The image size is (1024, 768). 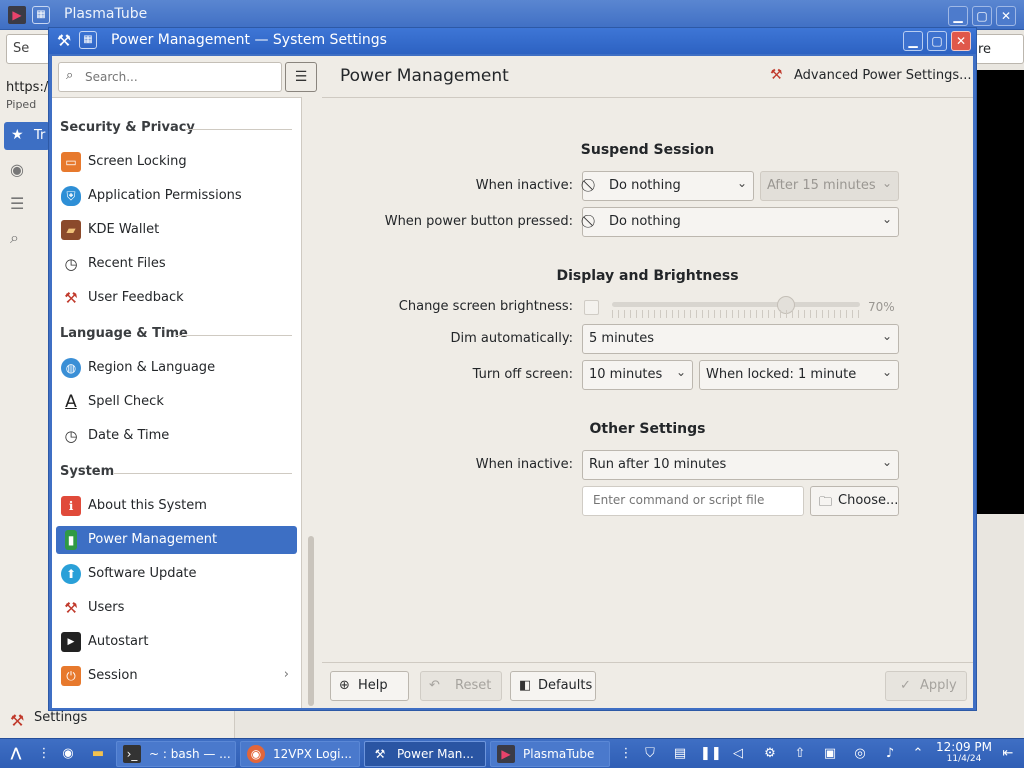 What do you see at coordinates (71, 540) in the screenshot?
I see `battery-icon: ▮` at bounding box center [71, 540].